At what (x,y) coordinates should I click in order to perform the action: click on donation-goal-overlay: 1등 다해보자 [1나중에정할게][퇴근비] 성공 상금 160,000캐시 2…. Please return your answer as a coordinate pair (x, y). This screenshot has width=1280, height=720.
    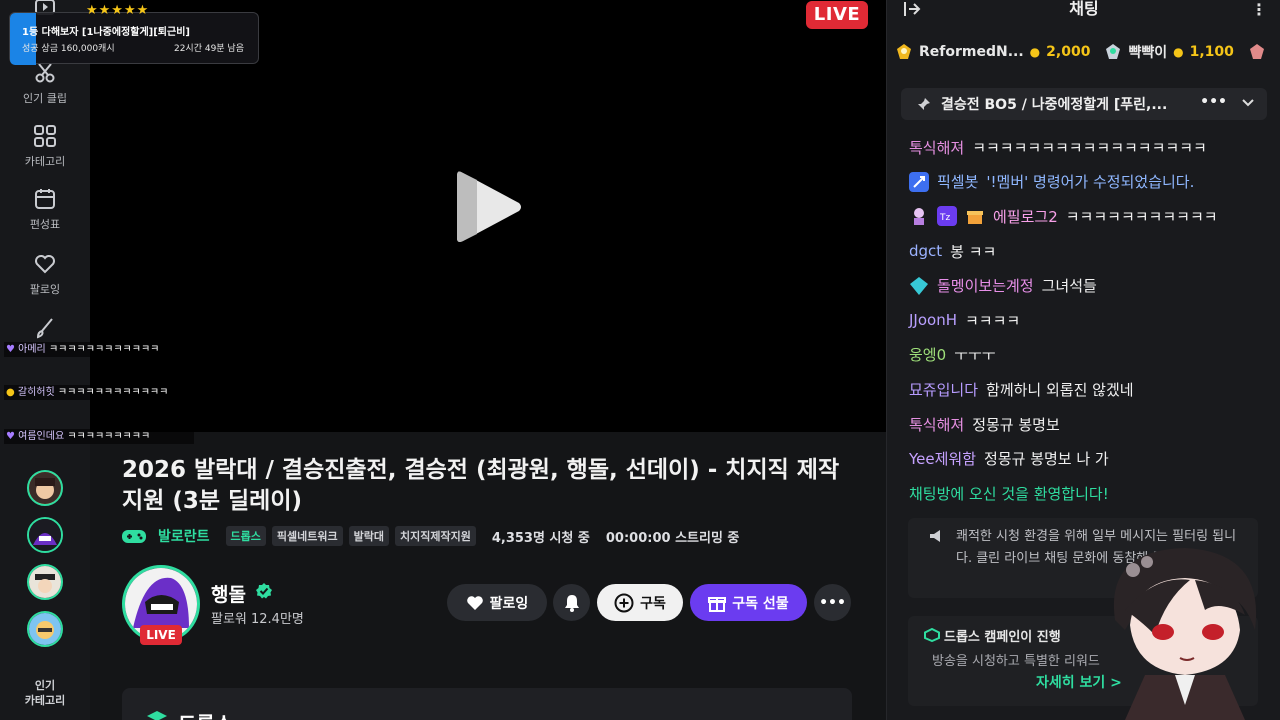
    Looking at the image, I should click on (134, 38).